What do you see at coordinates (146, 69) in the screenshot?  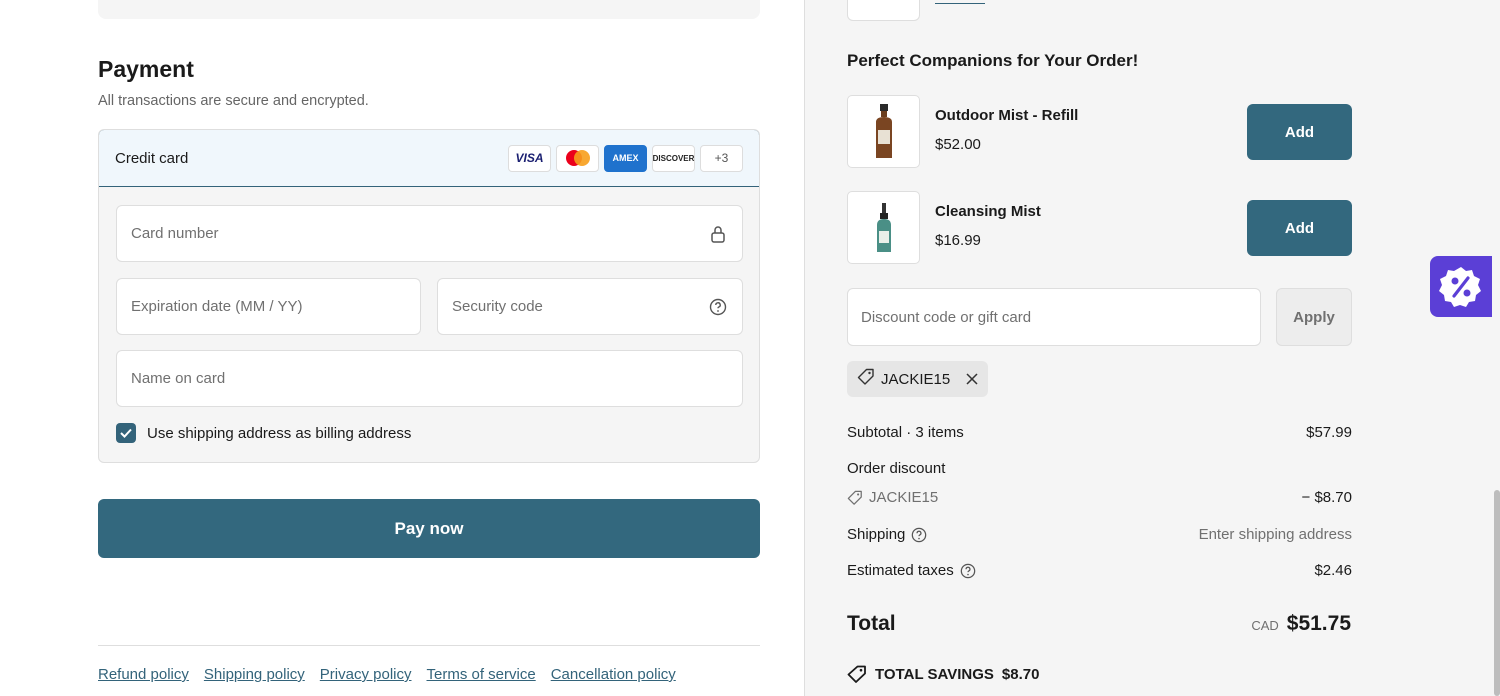 I see `payment-title: Payment` at bounding box center [146, 69].